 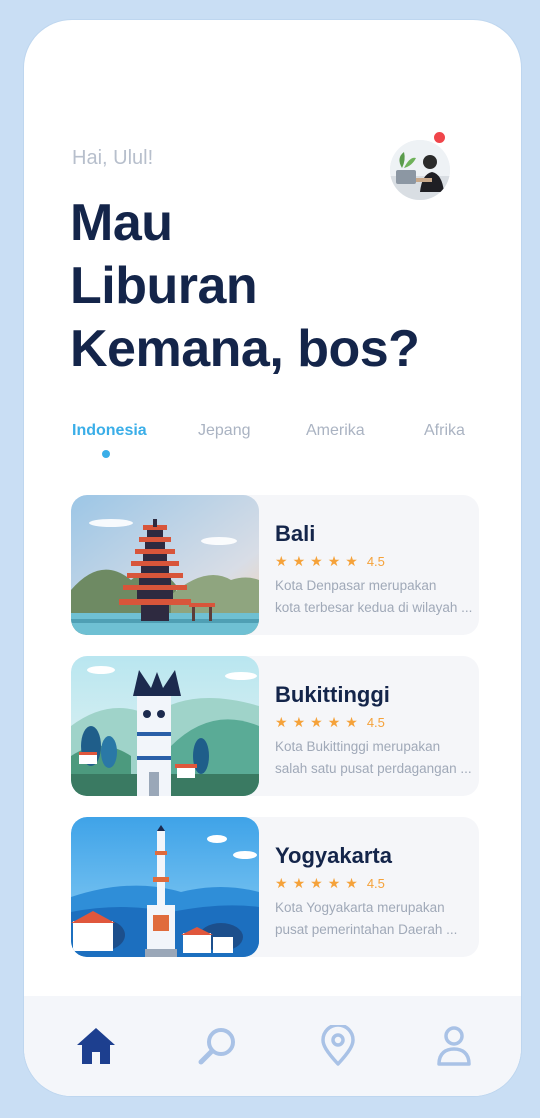 I want to click on headline-line: Liburan, so click(x=164, y=286).